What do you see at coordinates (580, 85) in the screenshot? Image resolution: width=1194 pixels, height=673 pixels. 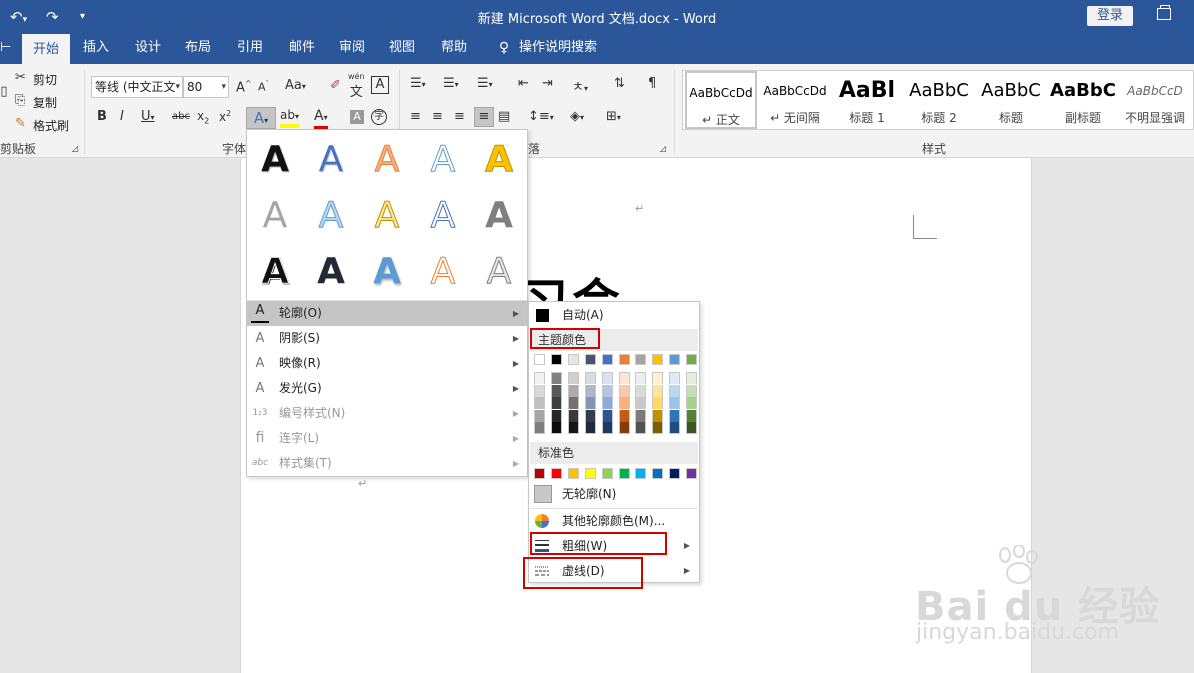 I see `asian-layout-icon: ㅊ▾` at bounding box center [580, 85].